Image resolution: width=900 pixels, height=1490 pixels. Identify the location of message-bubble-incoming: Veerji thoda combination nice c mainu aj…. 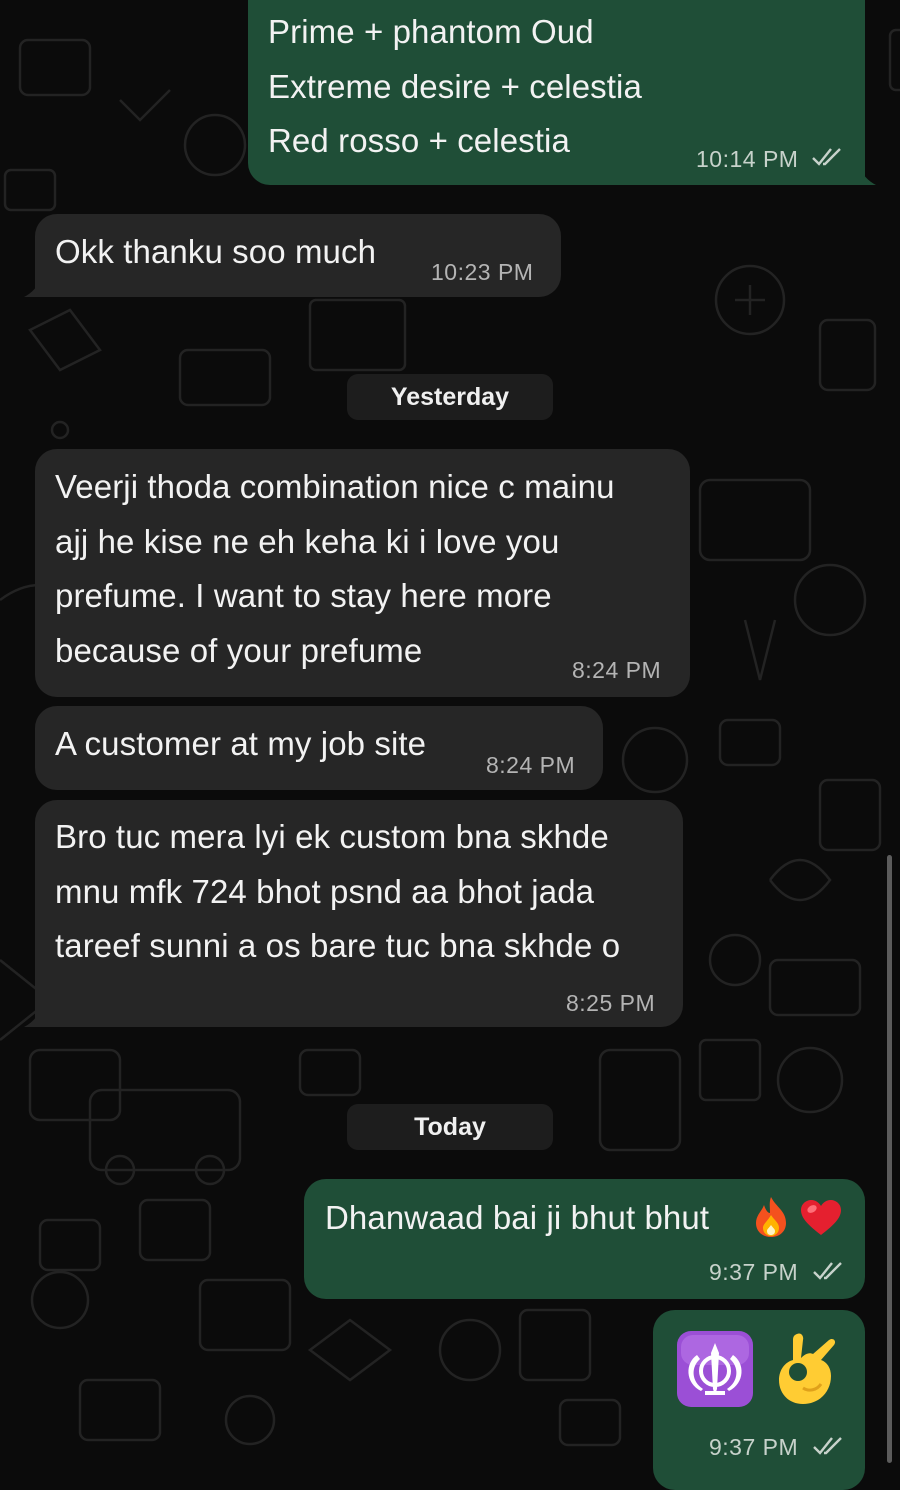
(362, 573).